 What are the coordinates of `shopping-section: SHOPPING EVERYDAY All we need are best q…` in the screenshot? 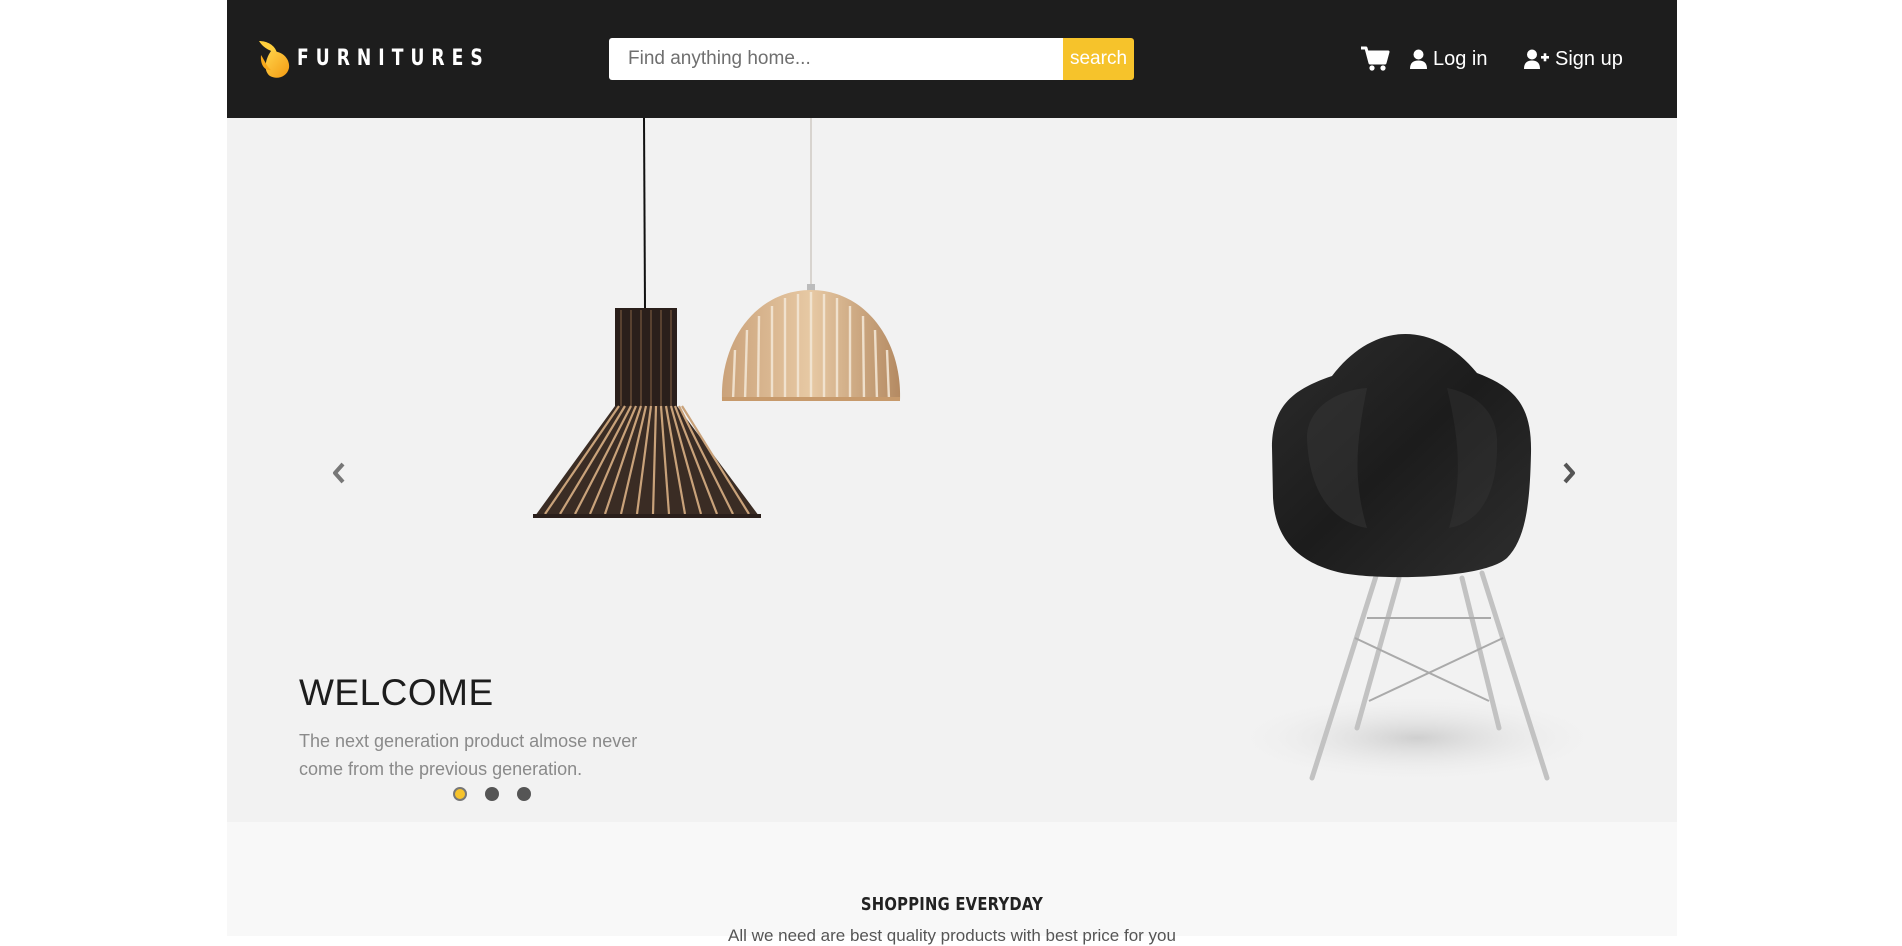 It's located at (952, 883).